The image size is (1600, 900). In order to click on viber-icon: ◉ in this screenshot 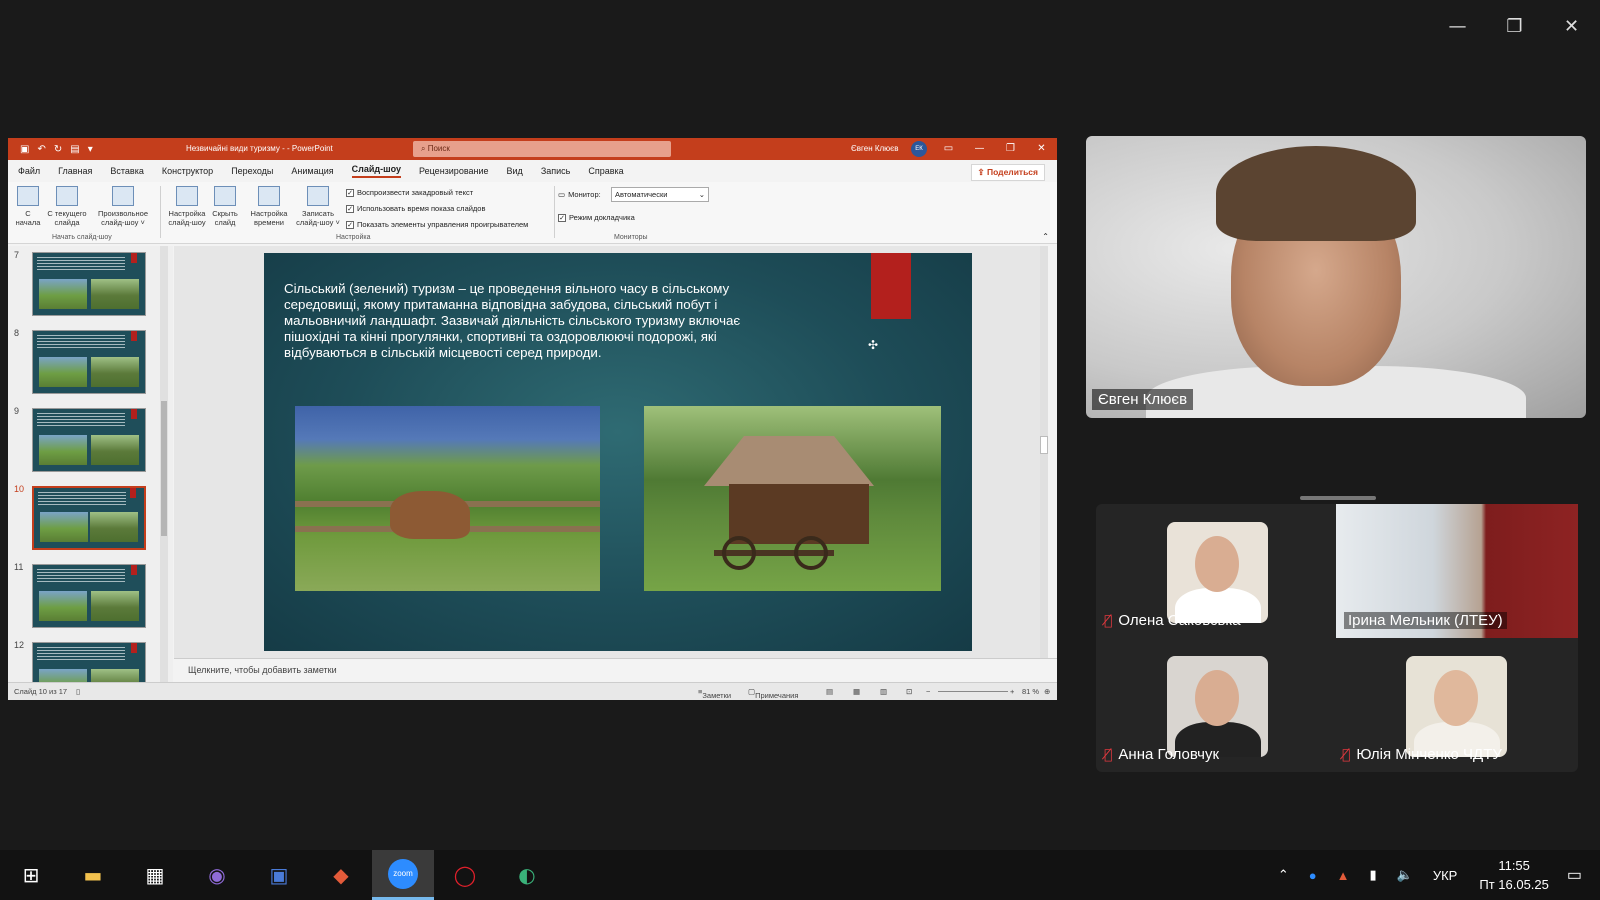, I will do `click(217, 875)`.